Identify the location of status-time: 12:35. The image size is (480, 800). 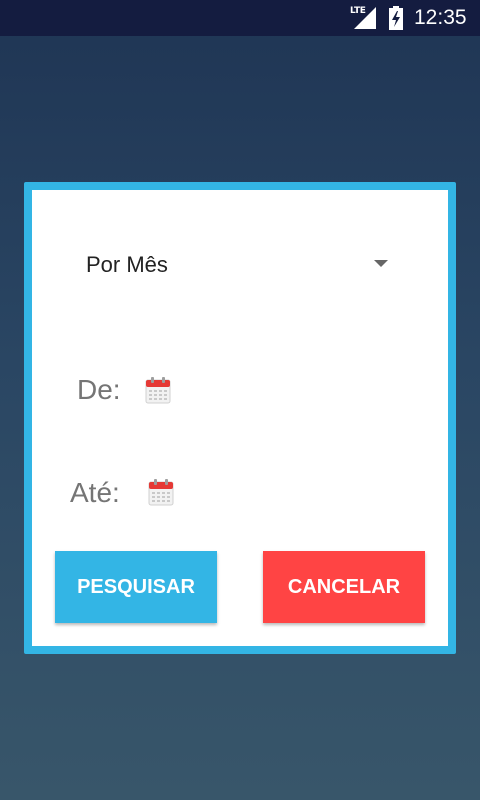
(440, 17).